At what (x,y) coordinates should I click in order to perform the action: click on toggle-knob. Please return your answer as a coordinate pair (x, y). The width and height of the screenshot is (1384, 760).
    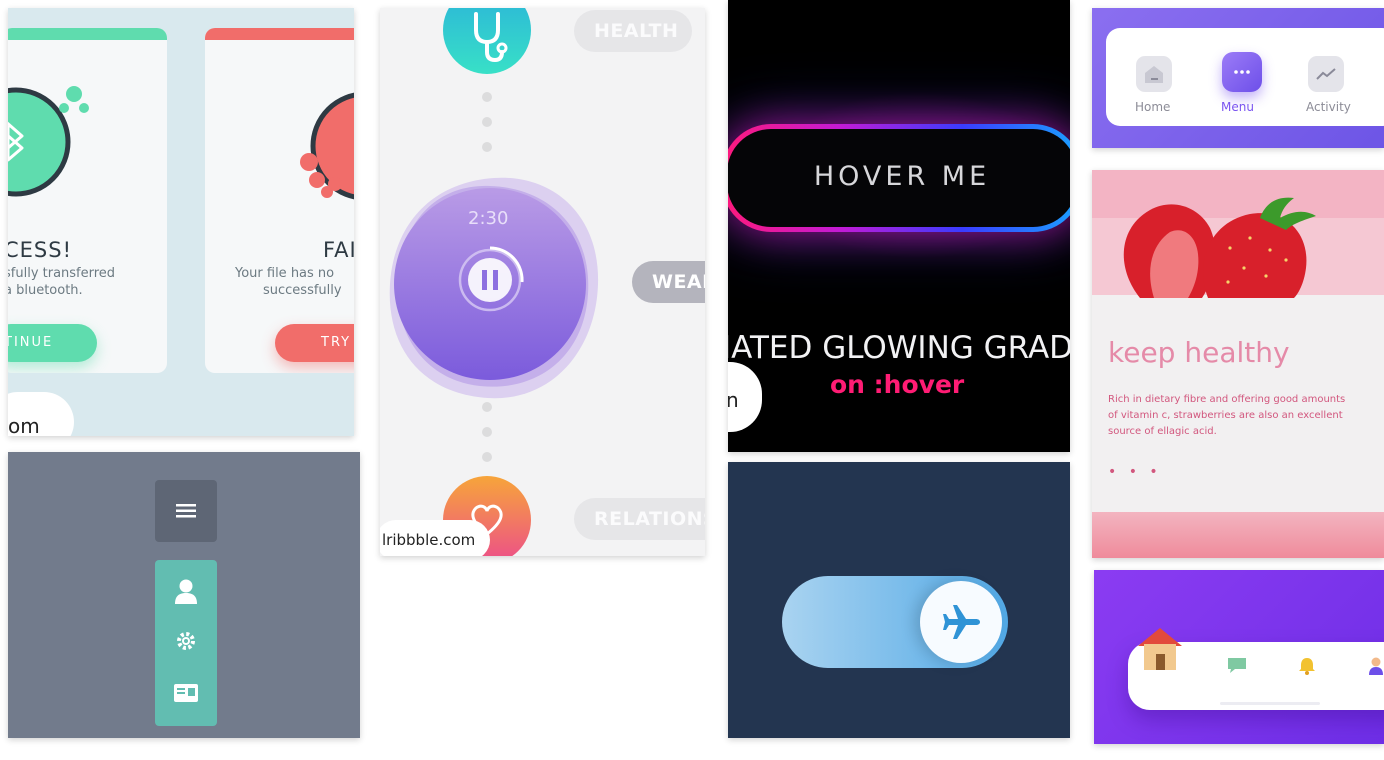
    Looking at the image, I should click on (961, 622).